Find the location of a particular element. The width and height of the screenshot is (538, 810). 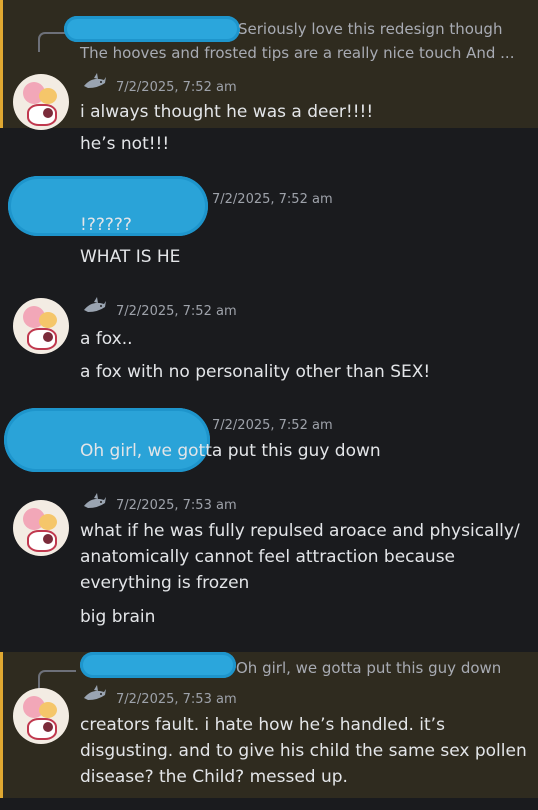

reply-connector-icon is located at coordinates (57, 680).